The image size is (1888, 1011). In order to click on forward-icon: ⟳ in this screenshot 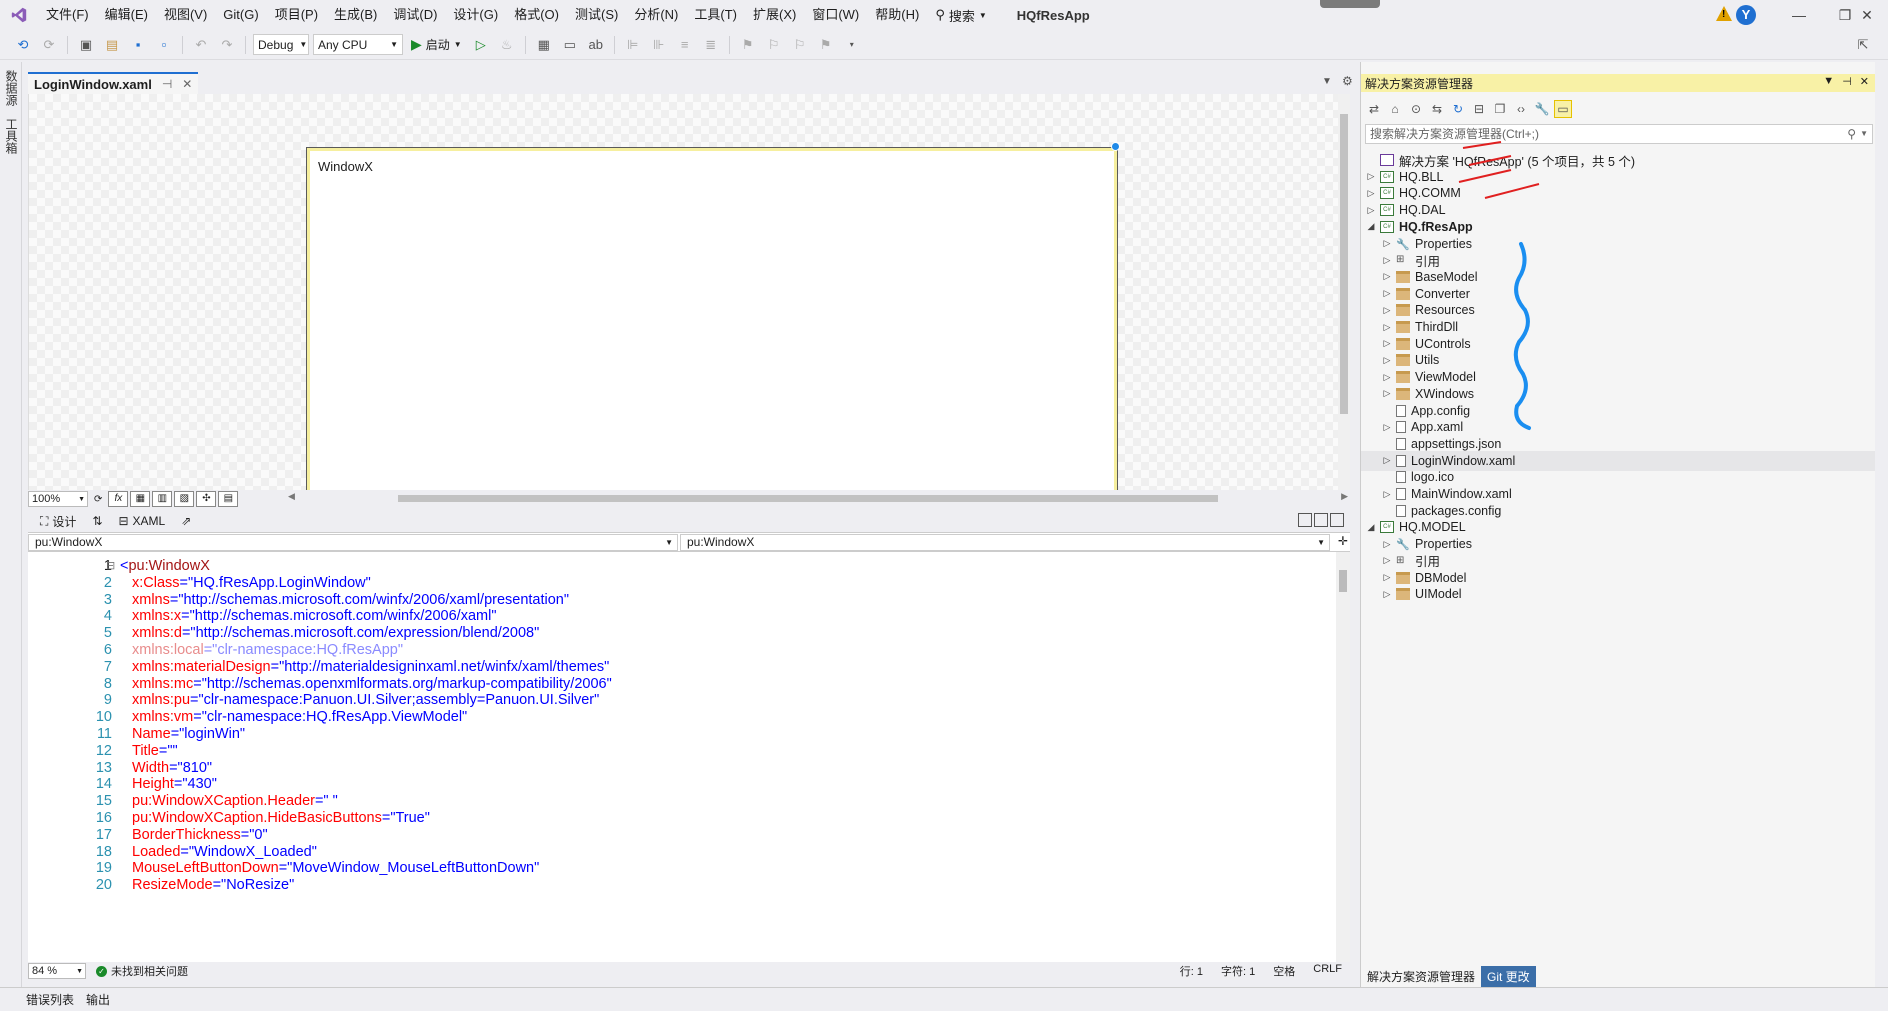, I will do `click(49, 45)`.